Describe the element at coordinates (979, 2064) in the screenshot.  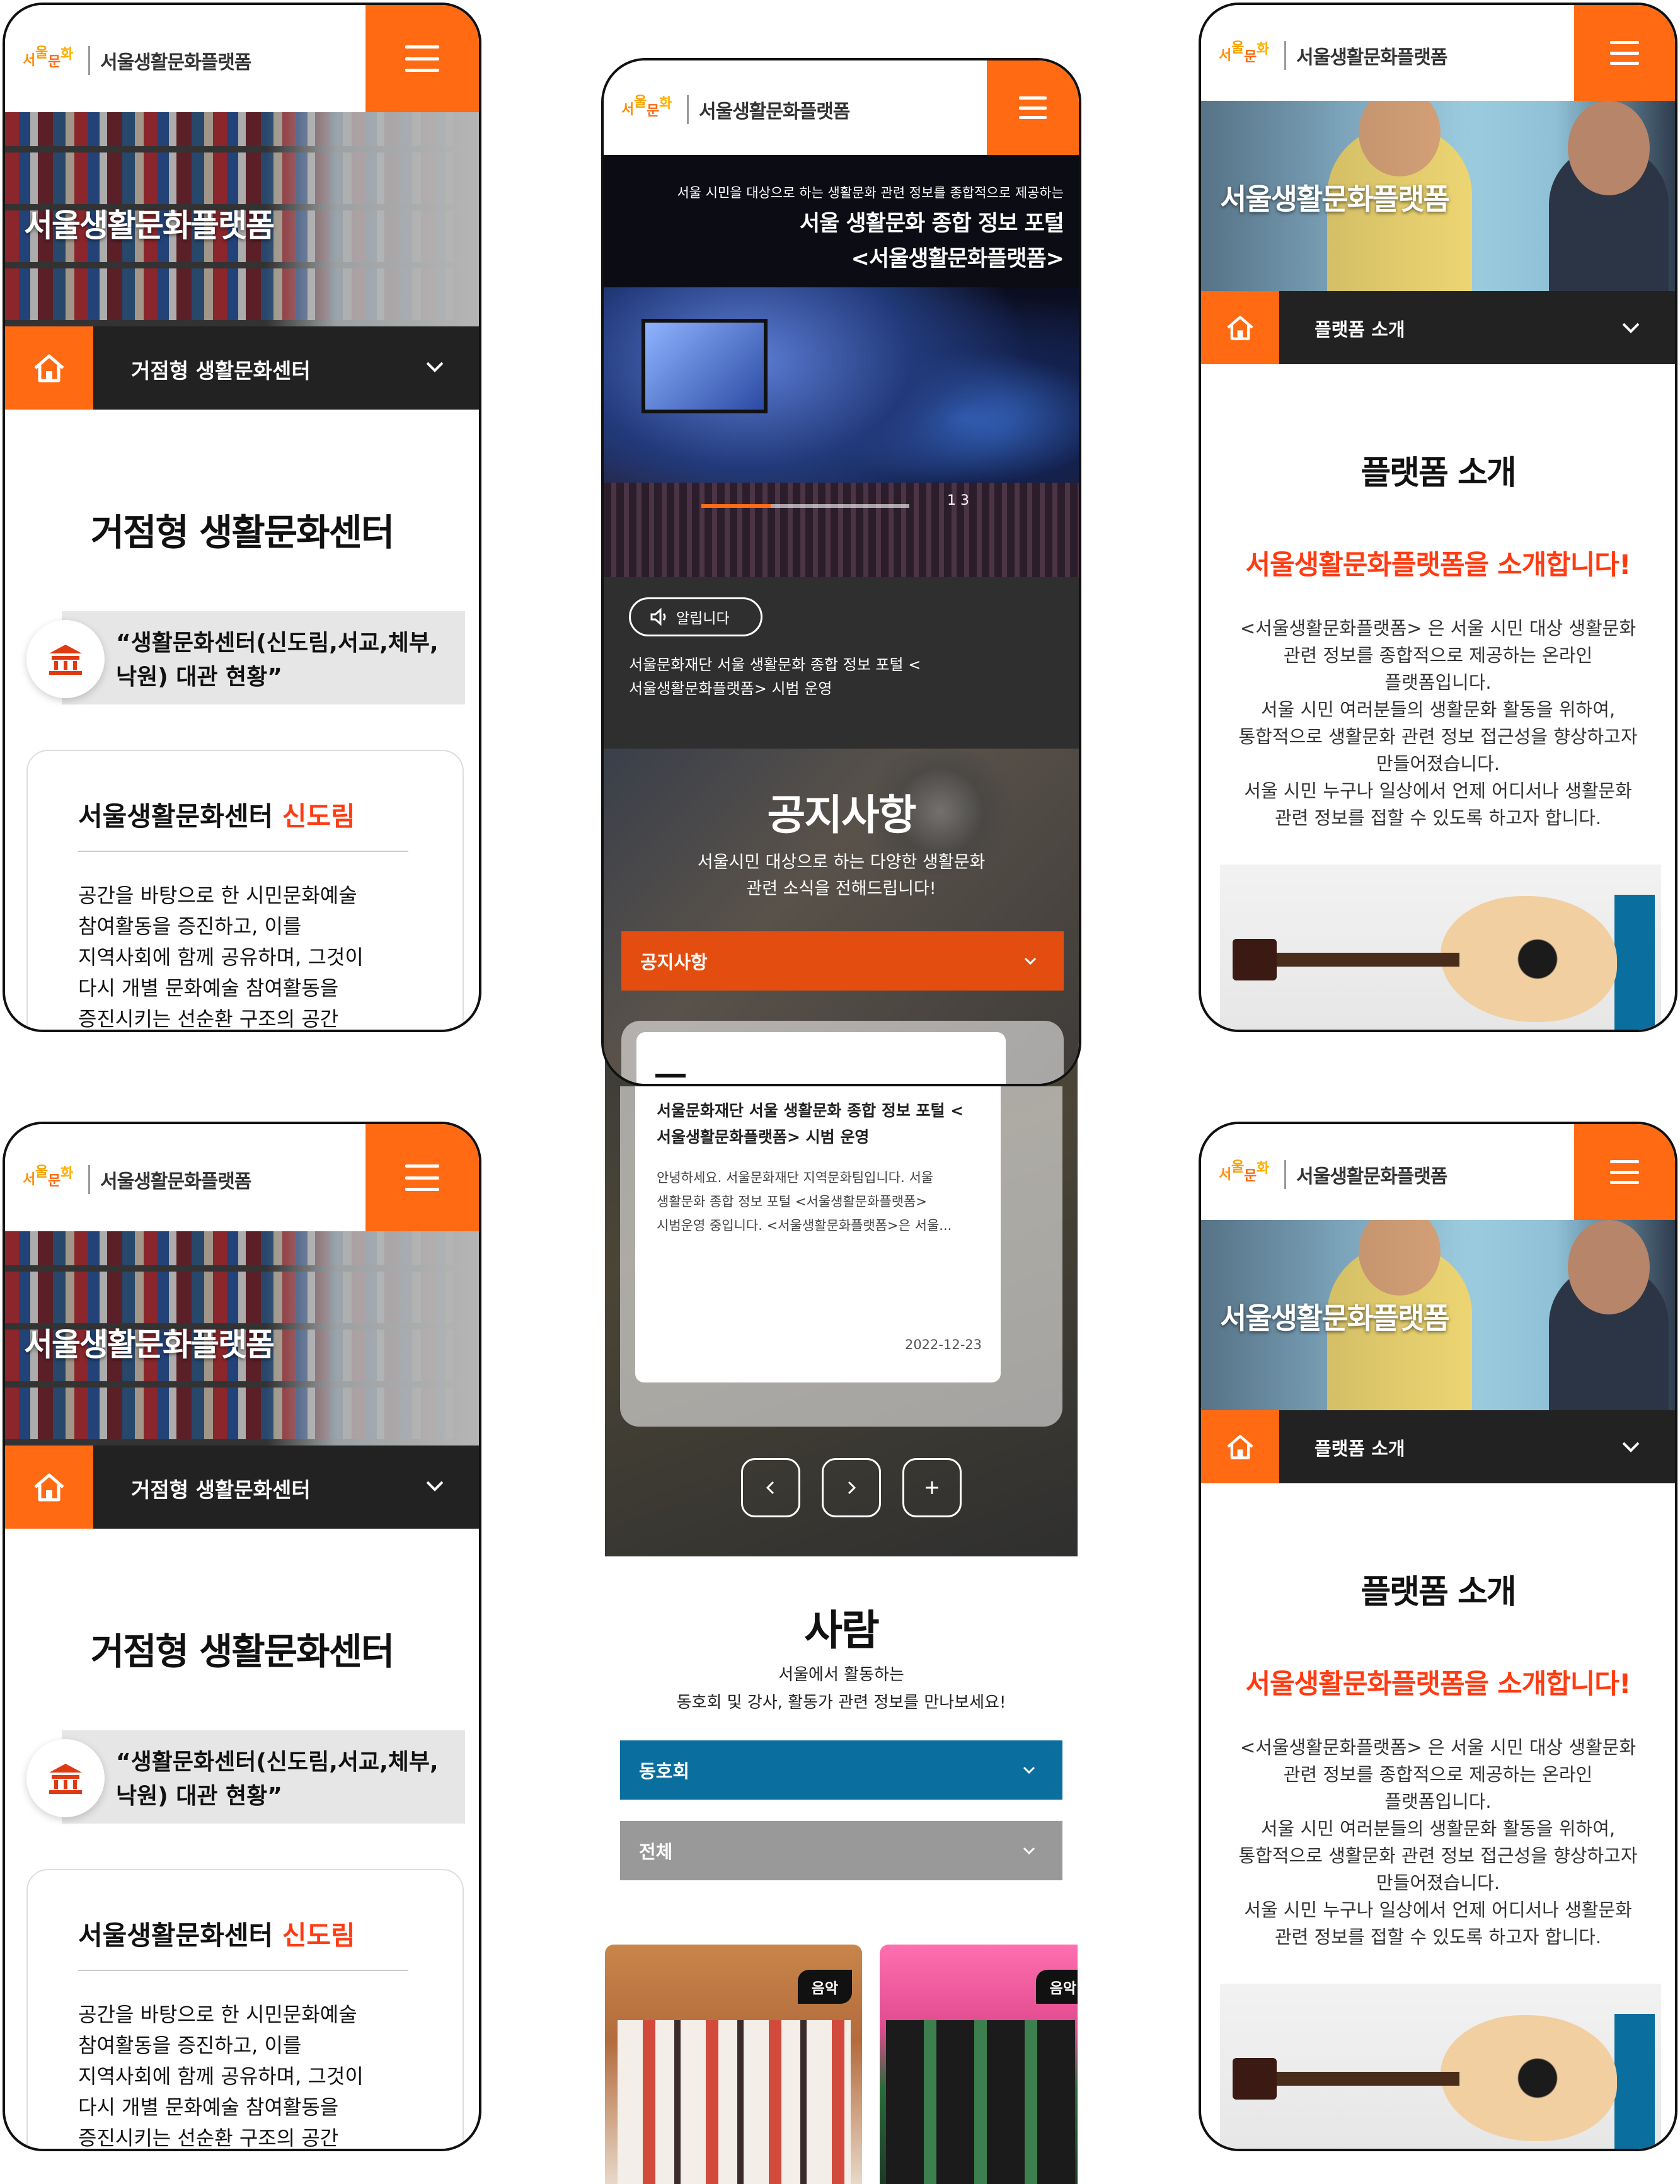
I see `club-card-2: 음악` at that location.